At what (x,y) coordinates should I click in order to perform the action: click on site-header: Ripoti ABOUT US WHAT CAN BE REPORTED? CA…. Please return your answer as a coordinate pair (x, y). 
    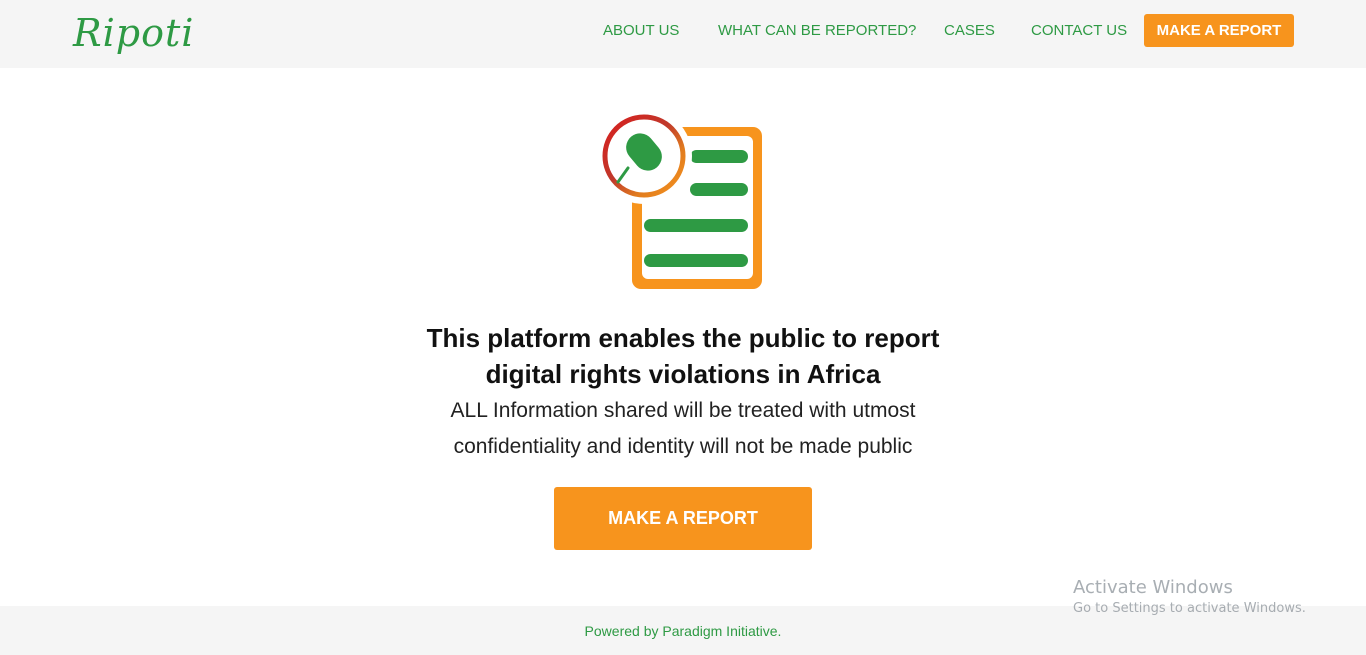
    Looking at the image, I should click on (683, 34).